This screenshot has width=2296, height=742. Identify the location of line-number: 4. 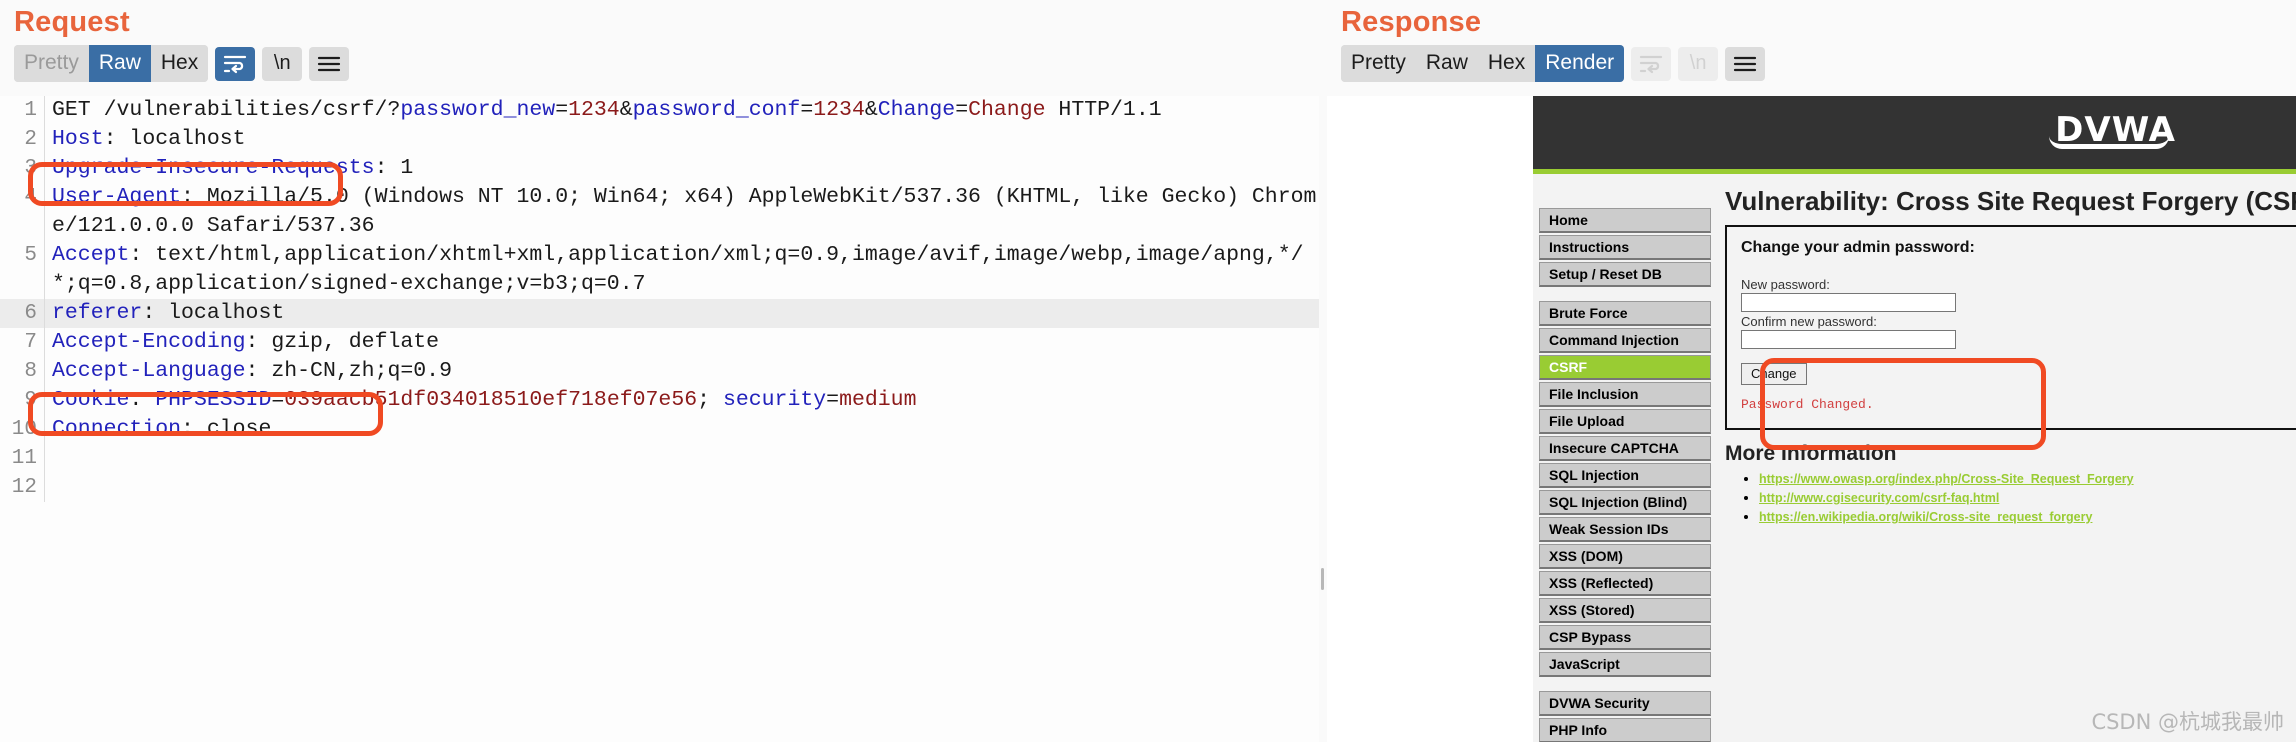
(30, 197).